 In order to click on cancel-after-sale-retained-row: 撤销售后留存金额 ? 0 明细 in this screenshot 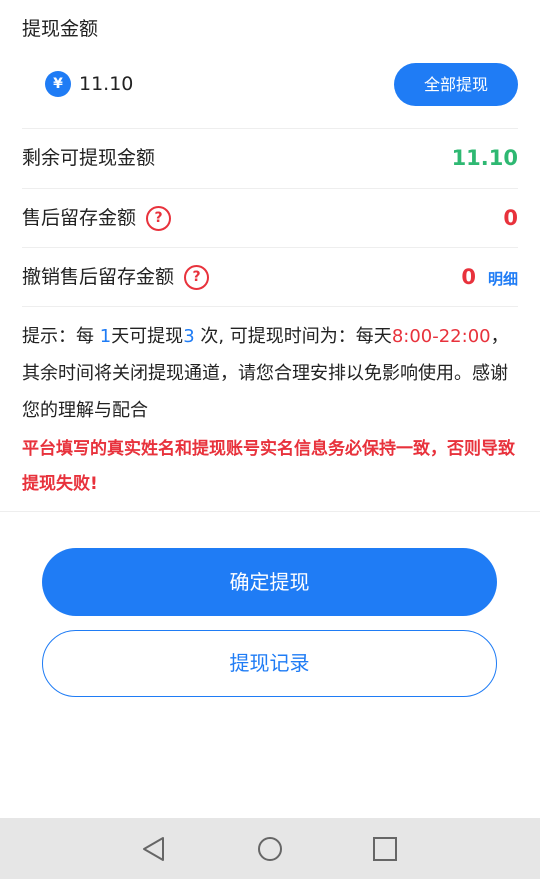, I will do `click(270, 277)`.